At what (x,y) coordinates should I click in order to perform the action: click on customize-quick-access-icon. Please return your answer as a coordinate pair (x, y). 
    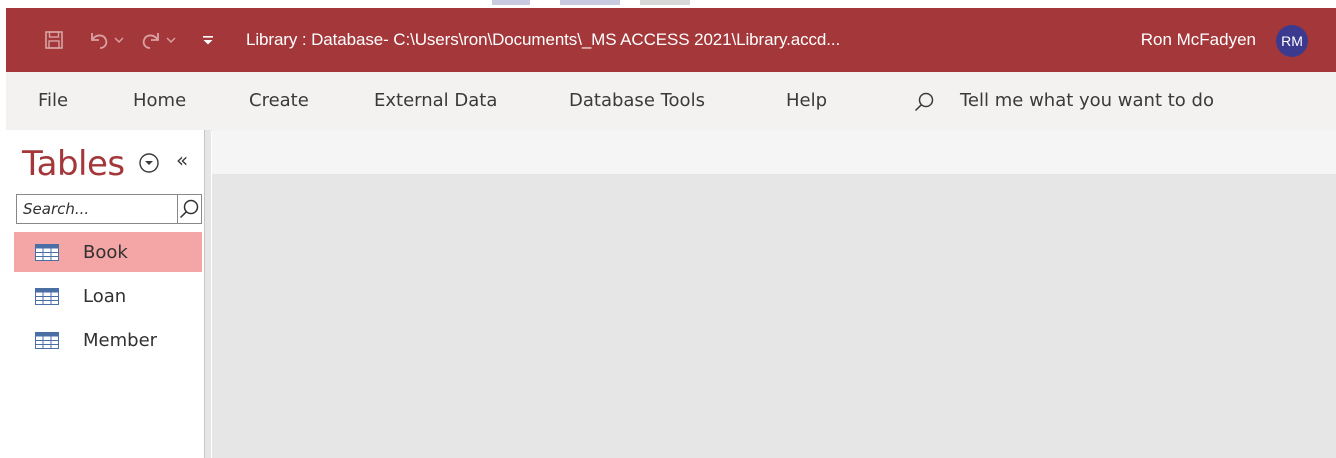
    Looking at the image, I should click on (208, 40).